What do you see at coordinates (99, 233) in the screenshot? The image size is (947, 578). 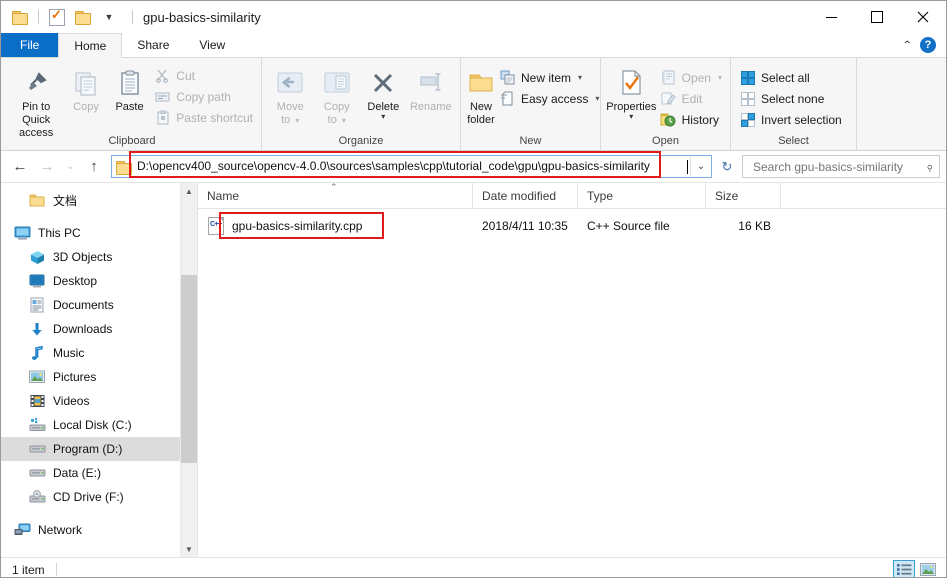 I see `sidebar-item-this-pc: This PC` at bounding box center [99, 233].